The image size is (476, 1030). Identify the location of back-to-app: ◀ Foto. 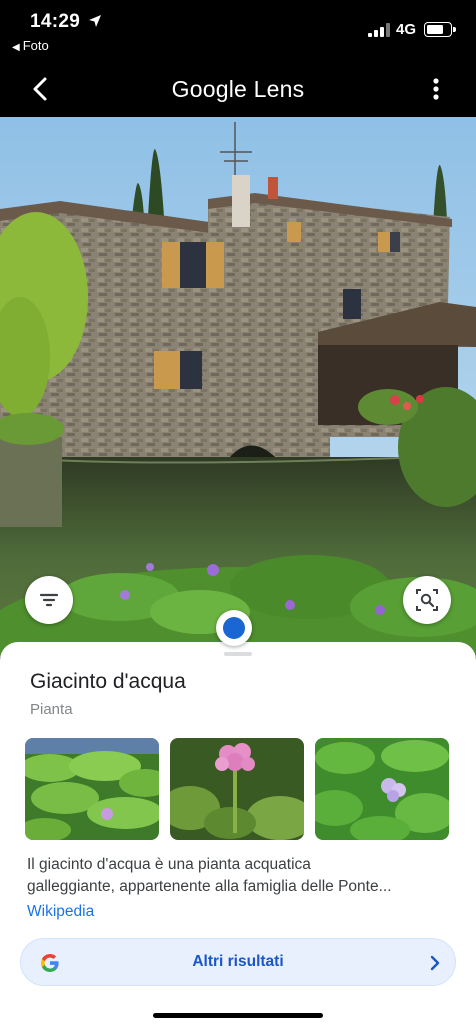
(30, 45).